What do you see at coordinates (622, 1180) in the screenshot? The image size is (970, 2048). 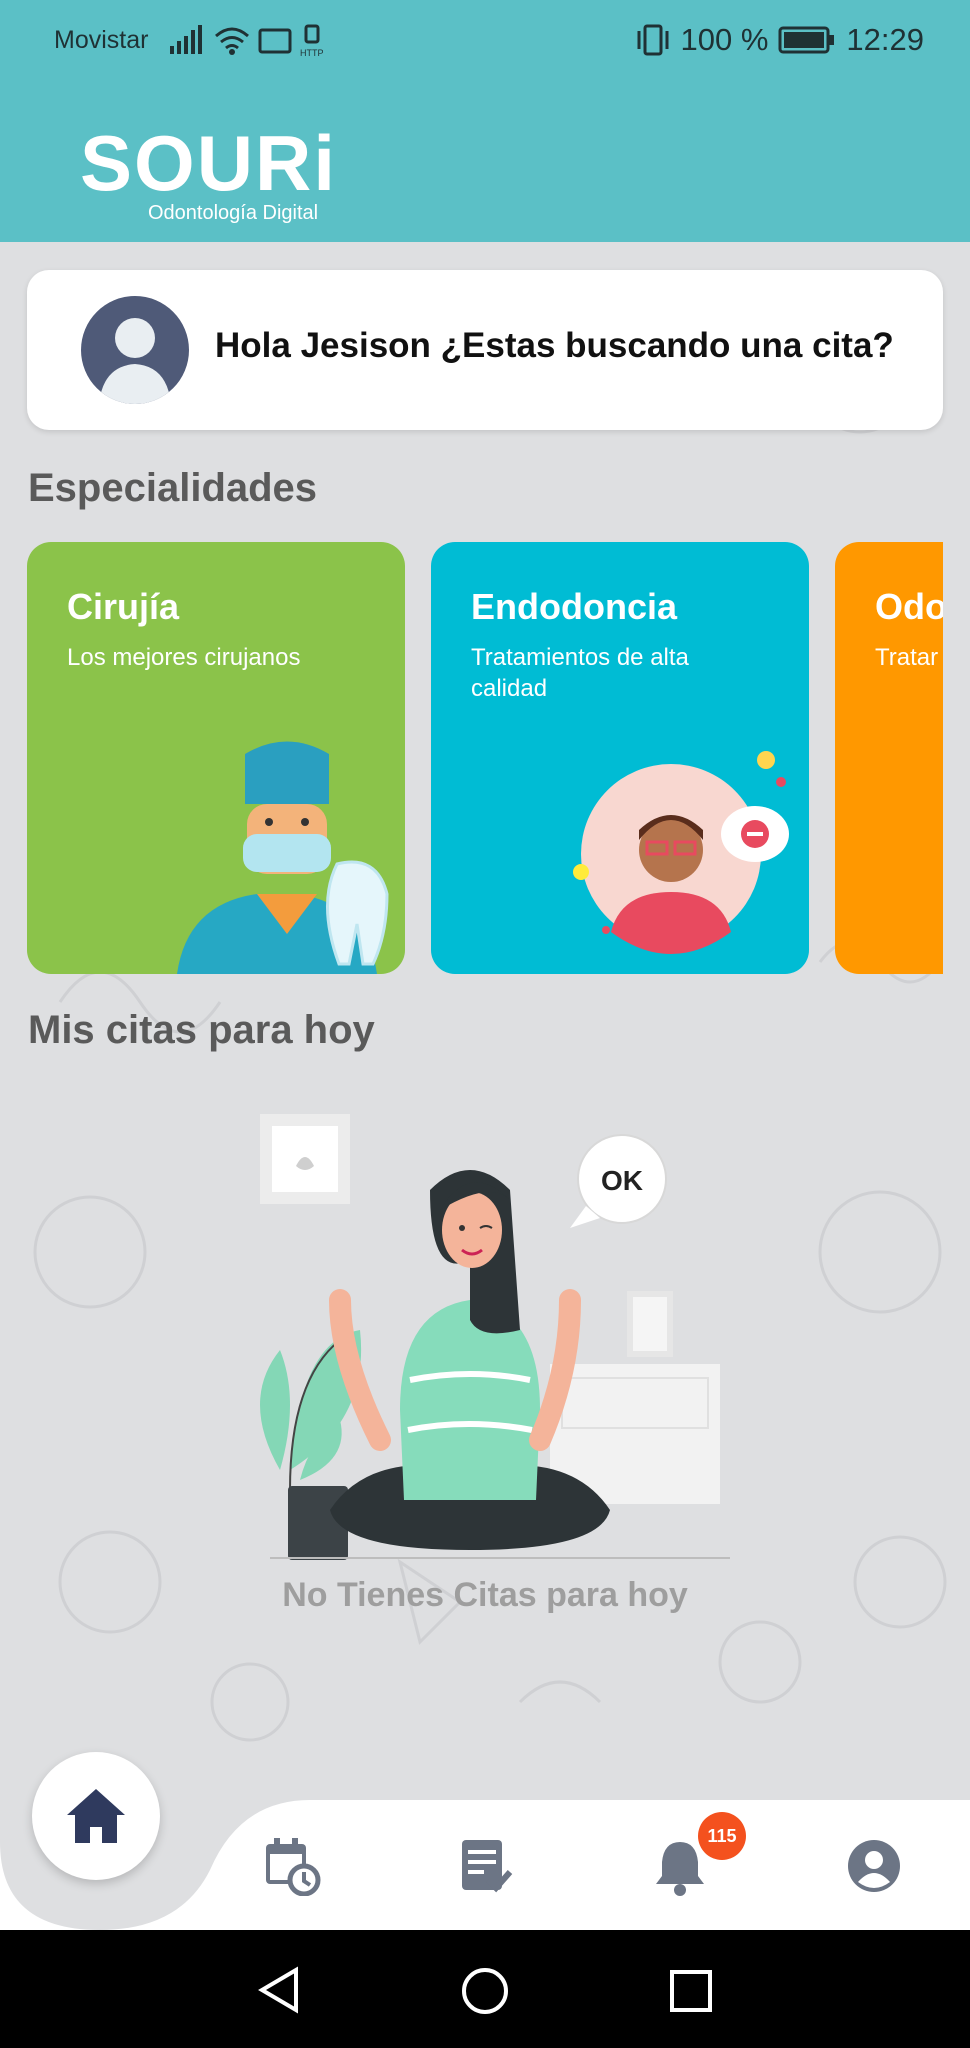 I see `ok-bubble-text: OK` at bounding box center [622, 1180].